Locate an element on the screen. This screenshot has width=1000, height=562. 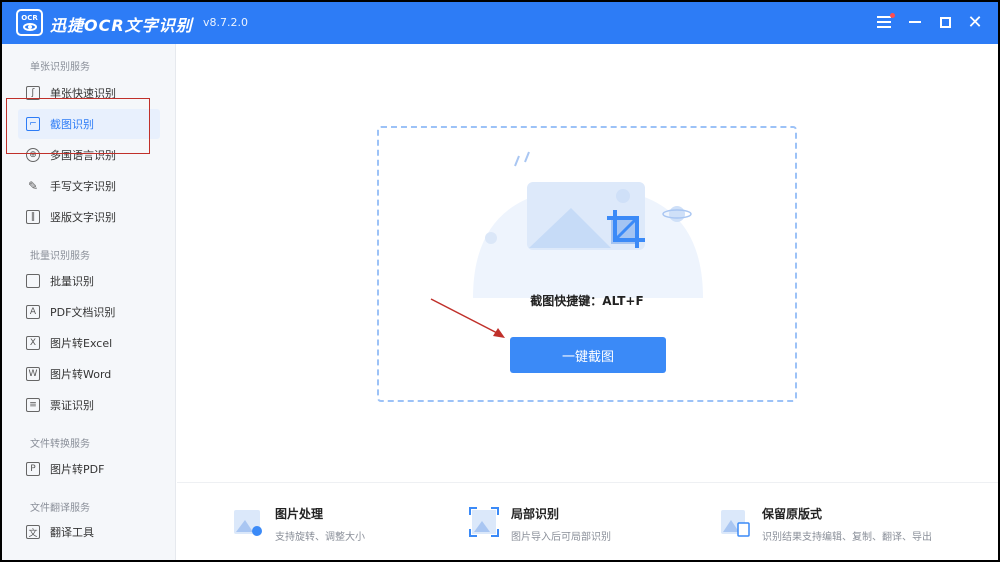
sidebar-item-vertical: ‖ 竖版文字识别 is located at coordinates (89, 217).